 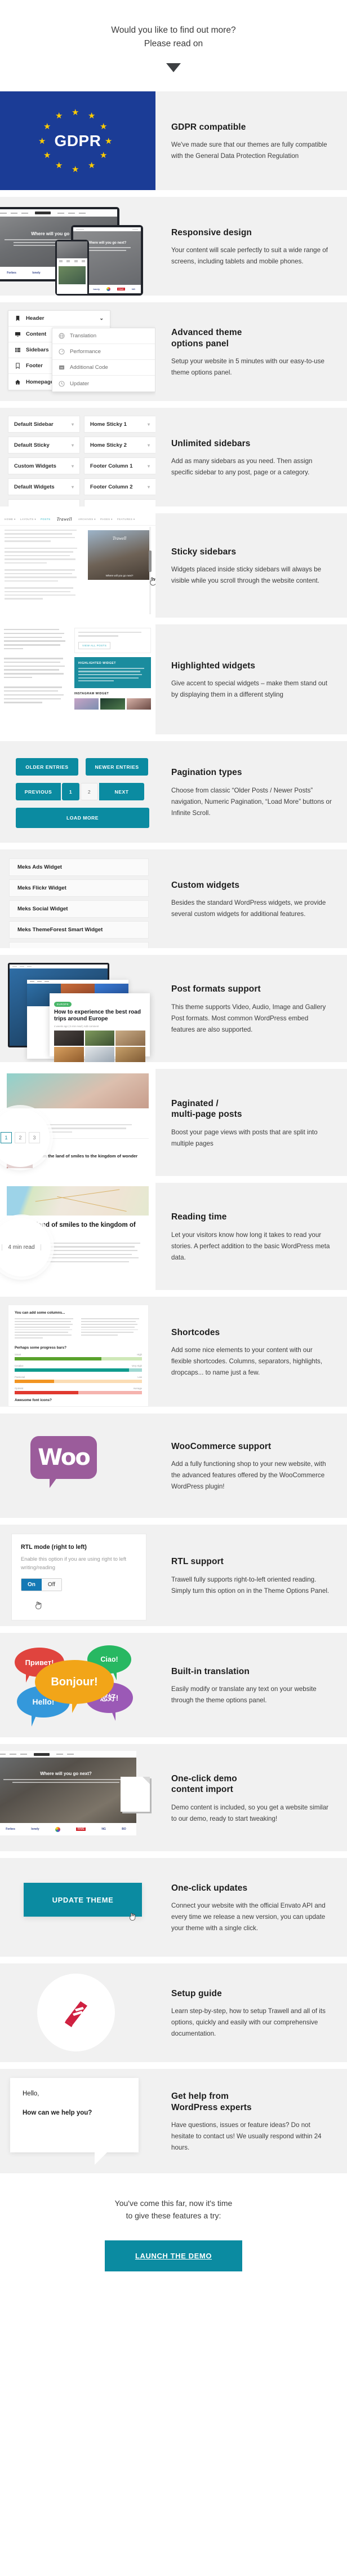 I want to click on widget-list-item: Meks ThemeForest Smart Widget, so click(x=79, y=930).